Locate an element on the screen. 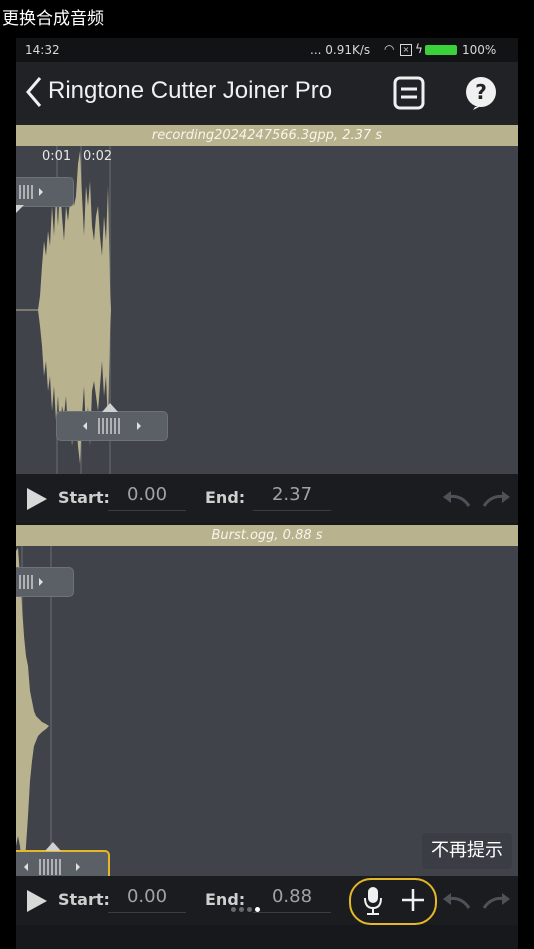 This screenshot has width=534, height=949. save-icon is located at coordinates (409, 93).